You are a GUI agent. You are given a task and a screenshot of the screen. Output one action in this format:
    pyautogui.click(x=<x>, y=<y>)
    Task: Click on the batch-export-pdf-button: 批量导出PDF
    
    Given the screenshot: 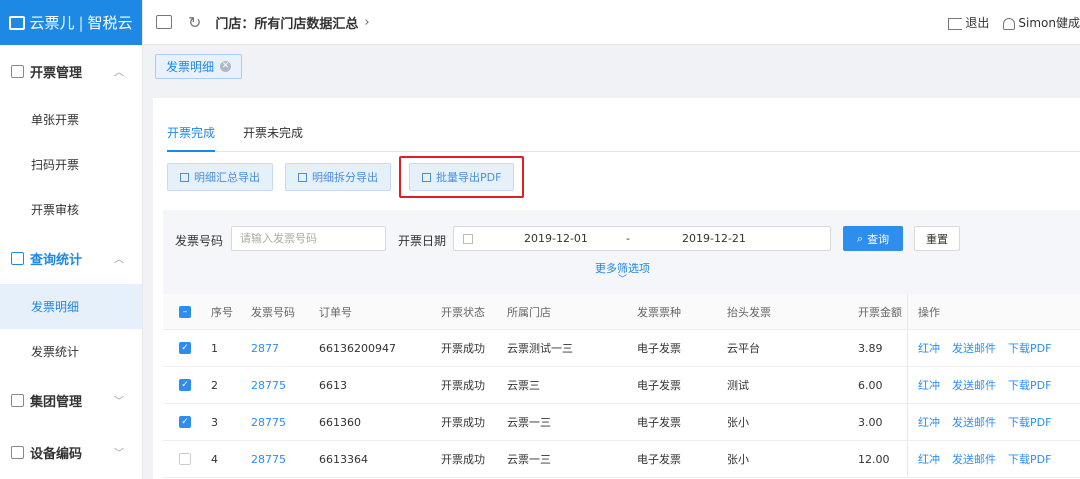 What is the action you would take?
    pyautogui.click(x=462, y=177)
    